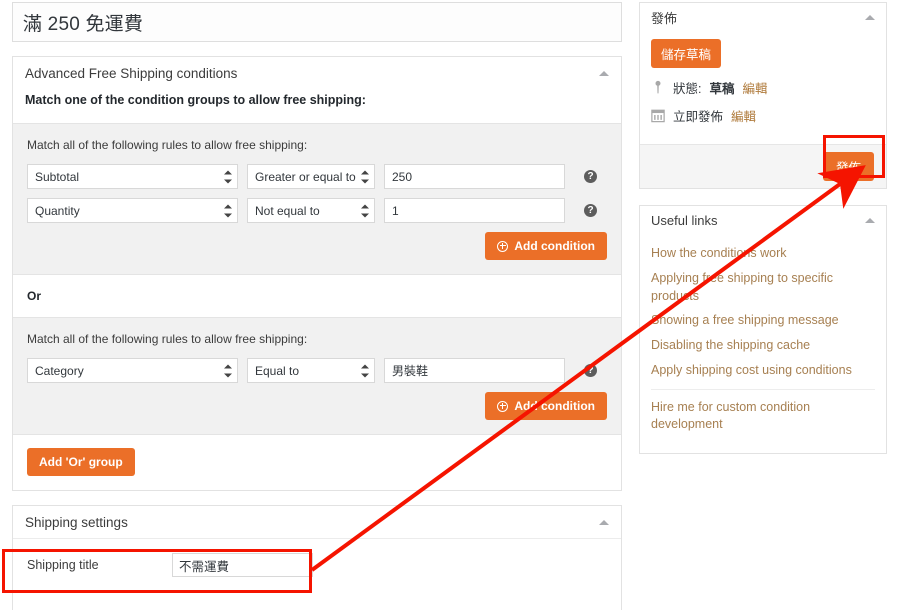 The width and height of the screenshot is (900, 610). What do you see at coordinates (317, 296) in the screenshot?
I see `or-separator: Or` at bounding box center [317, 296].